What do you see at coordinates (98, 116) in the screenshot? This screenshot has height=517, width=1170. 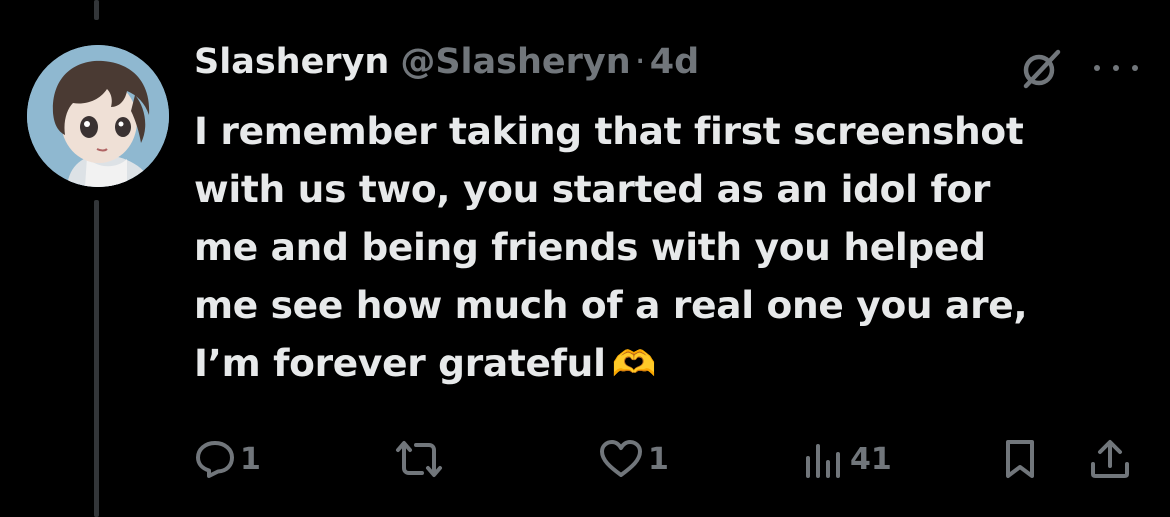 I see `avatar` at bounding box center [98, 116].